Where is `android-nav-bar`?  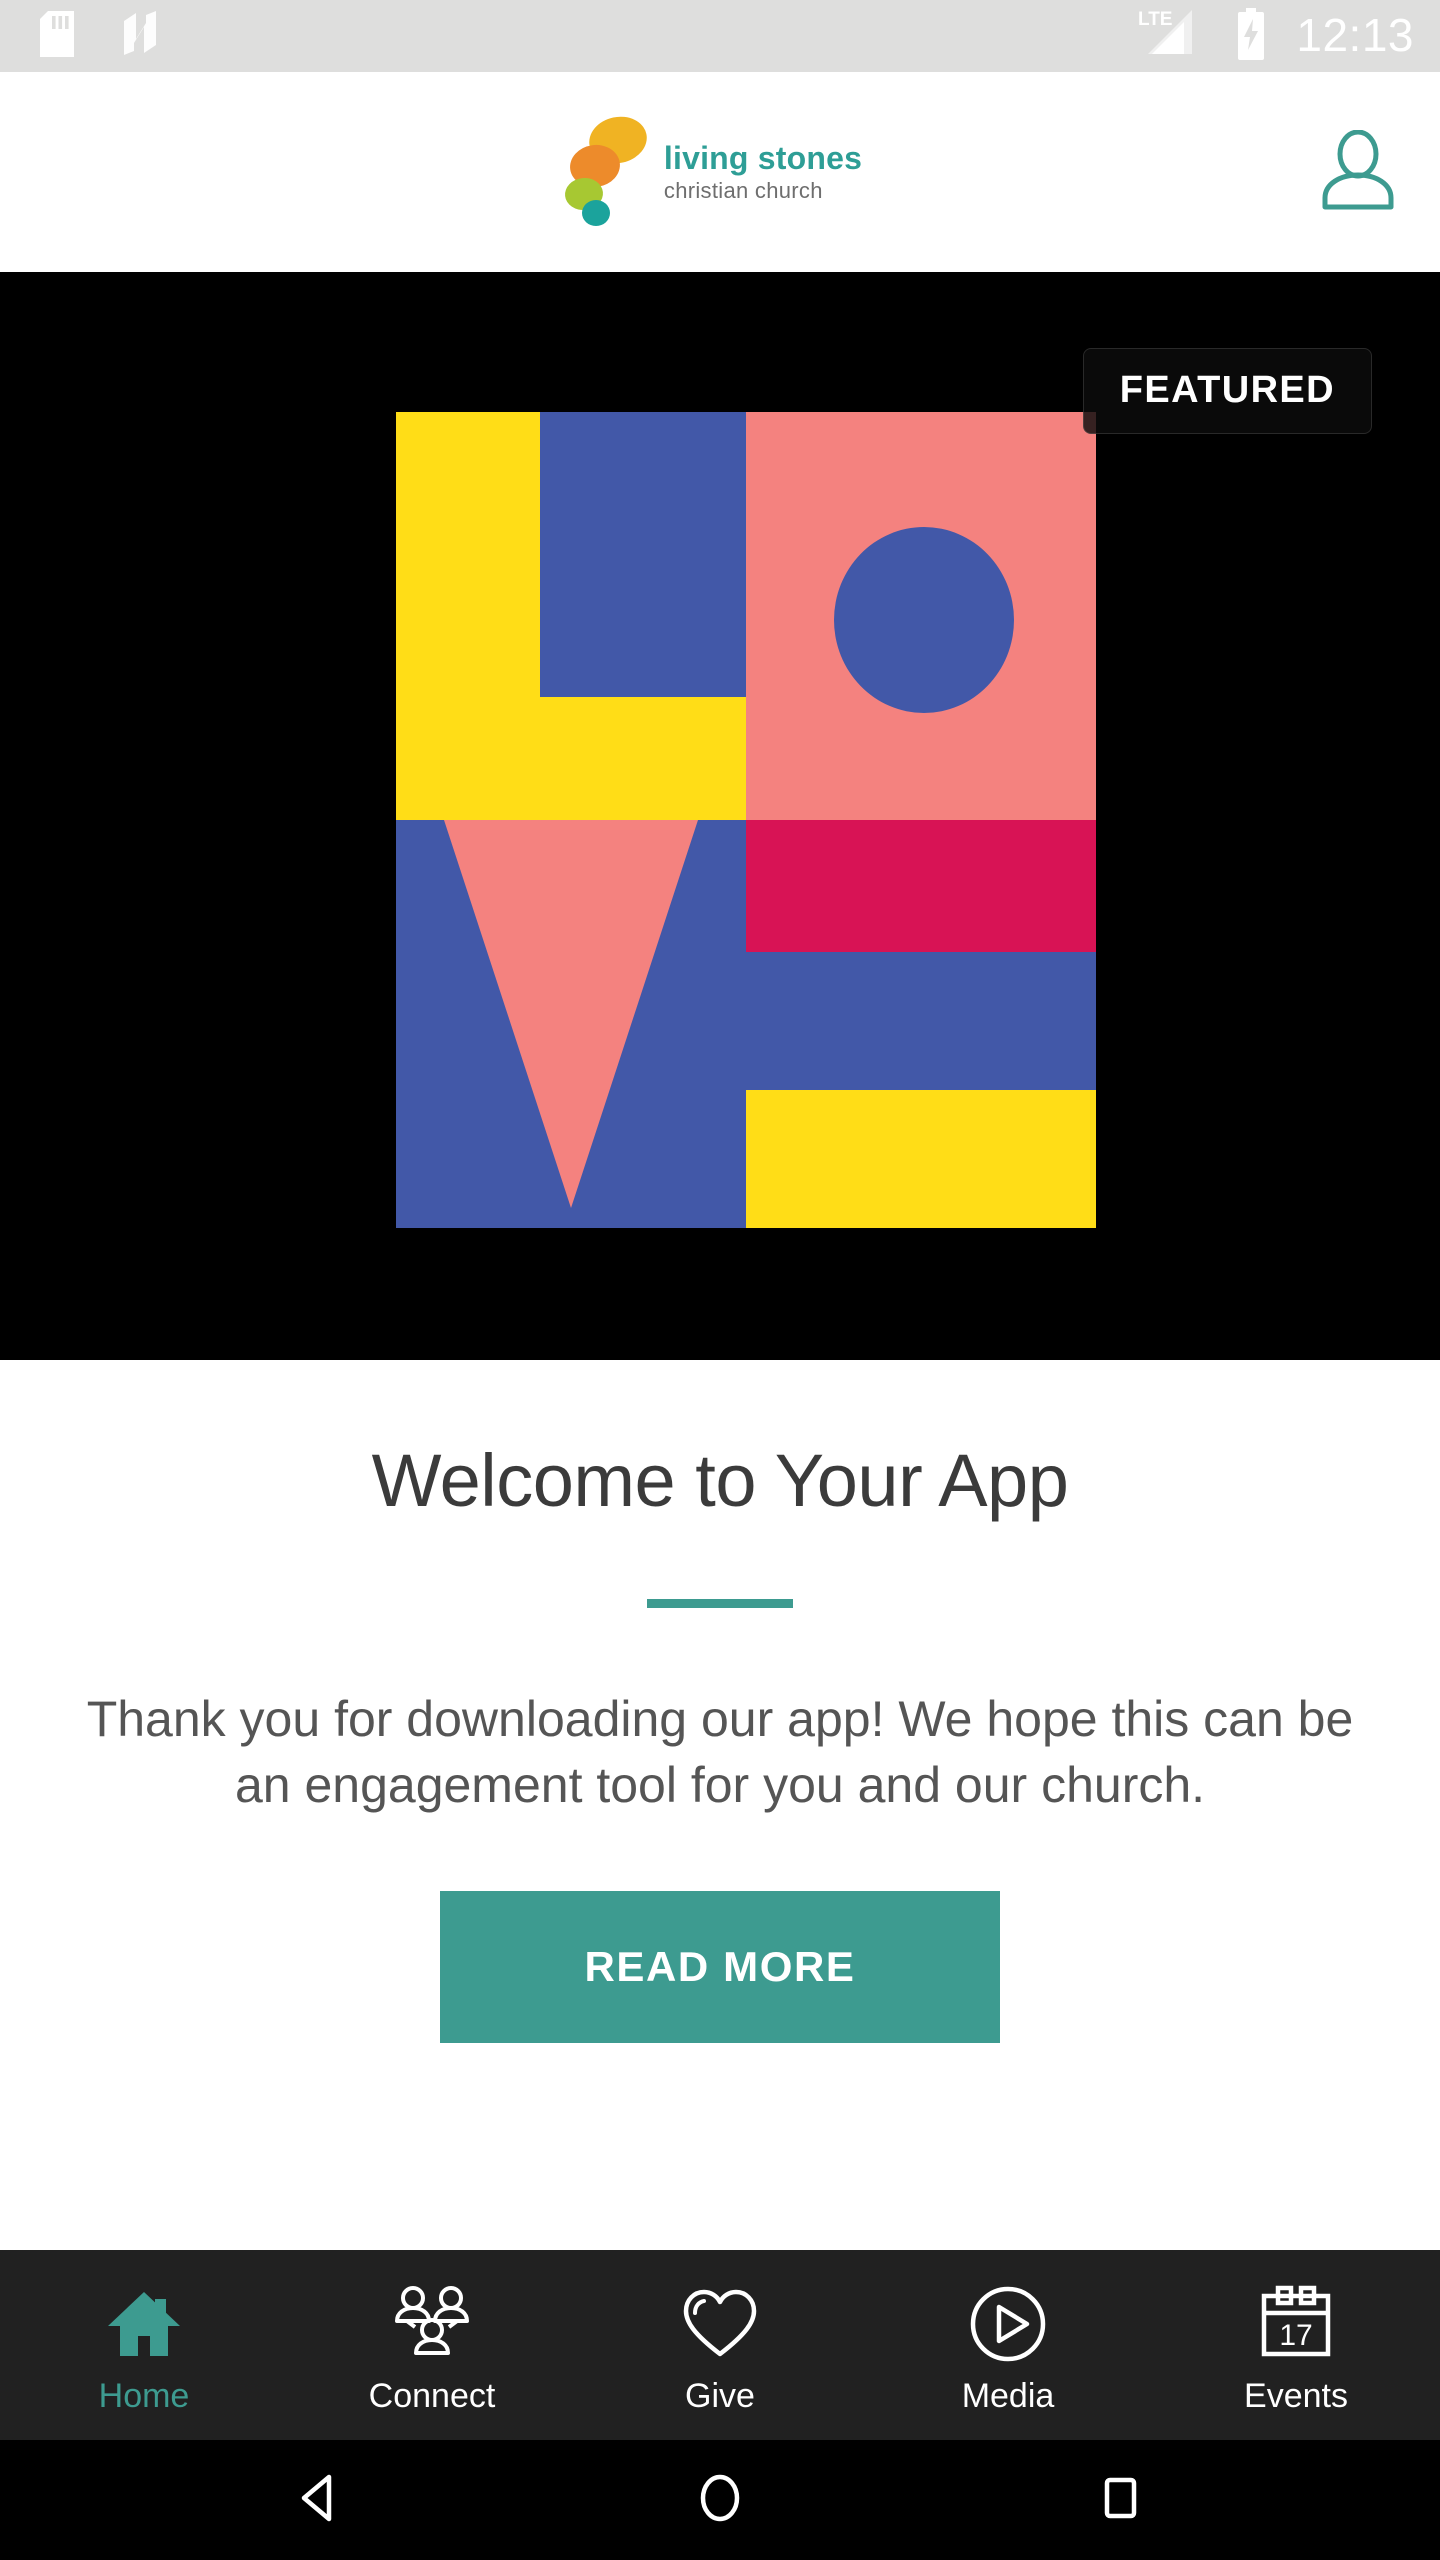 android-nav-bar is located at coordinates (720, 2500).